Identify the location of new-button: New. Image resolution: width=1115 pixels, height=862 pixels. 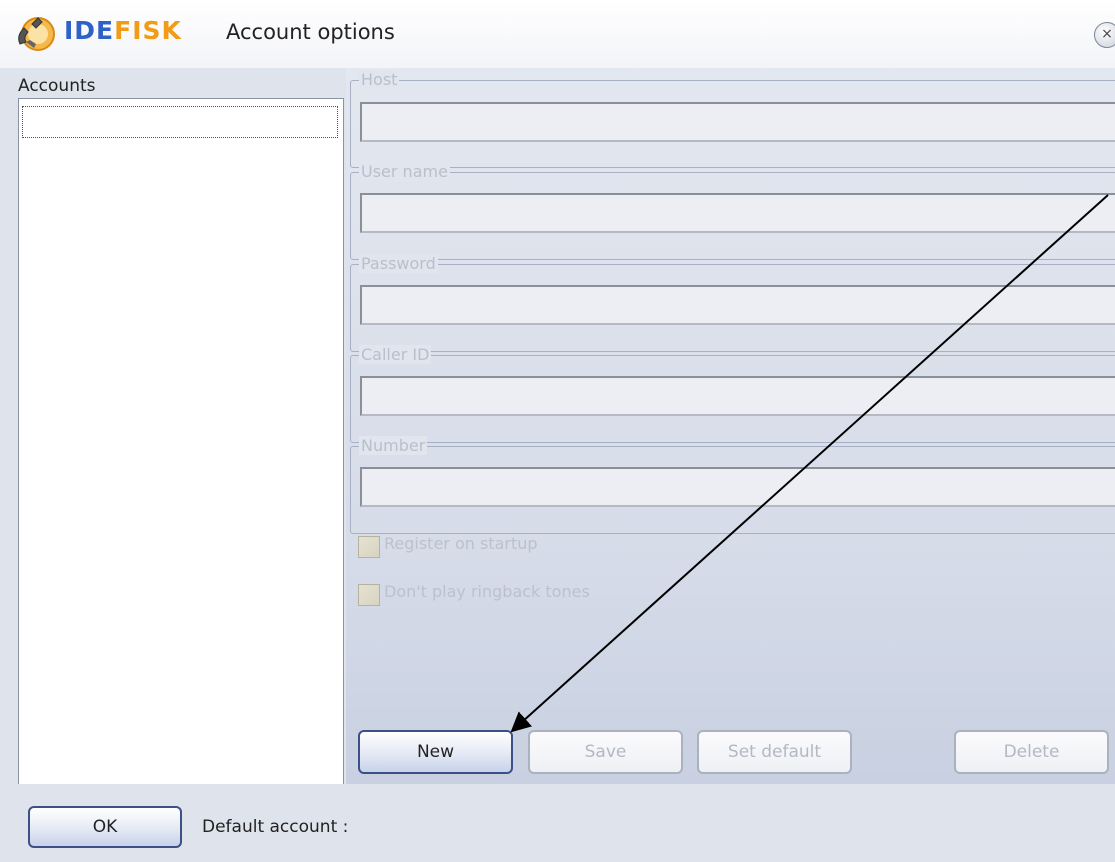
(435, 752).